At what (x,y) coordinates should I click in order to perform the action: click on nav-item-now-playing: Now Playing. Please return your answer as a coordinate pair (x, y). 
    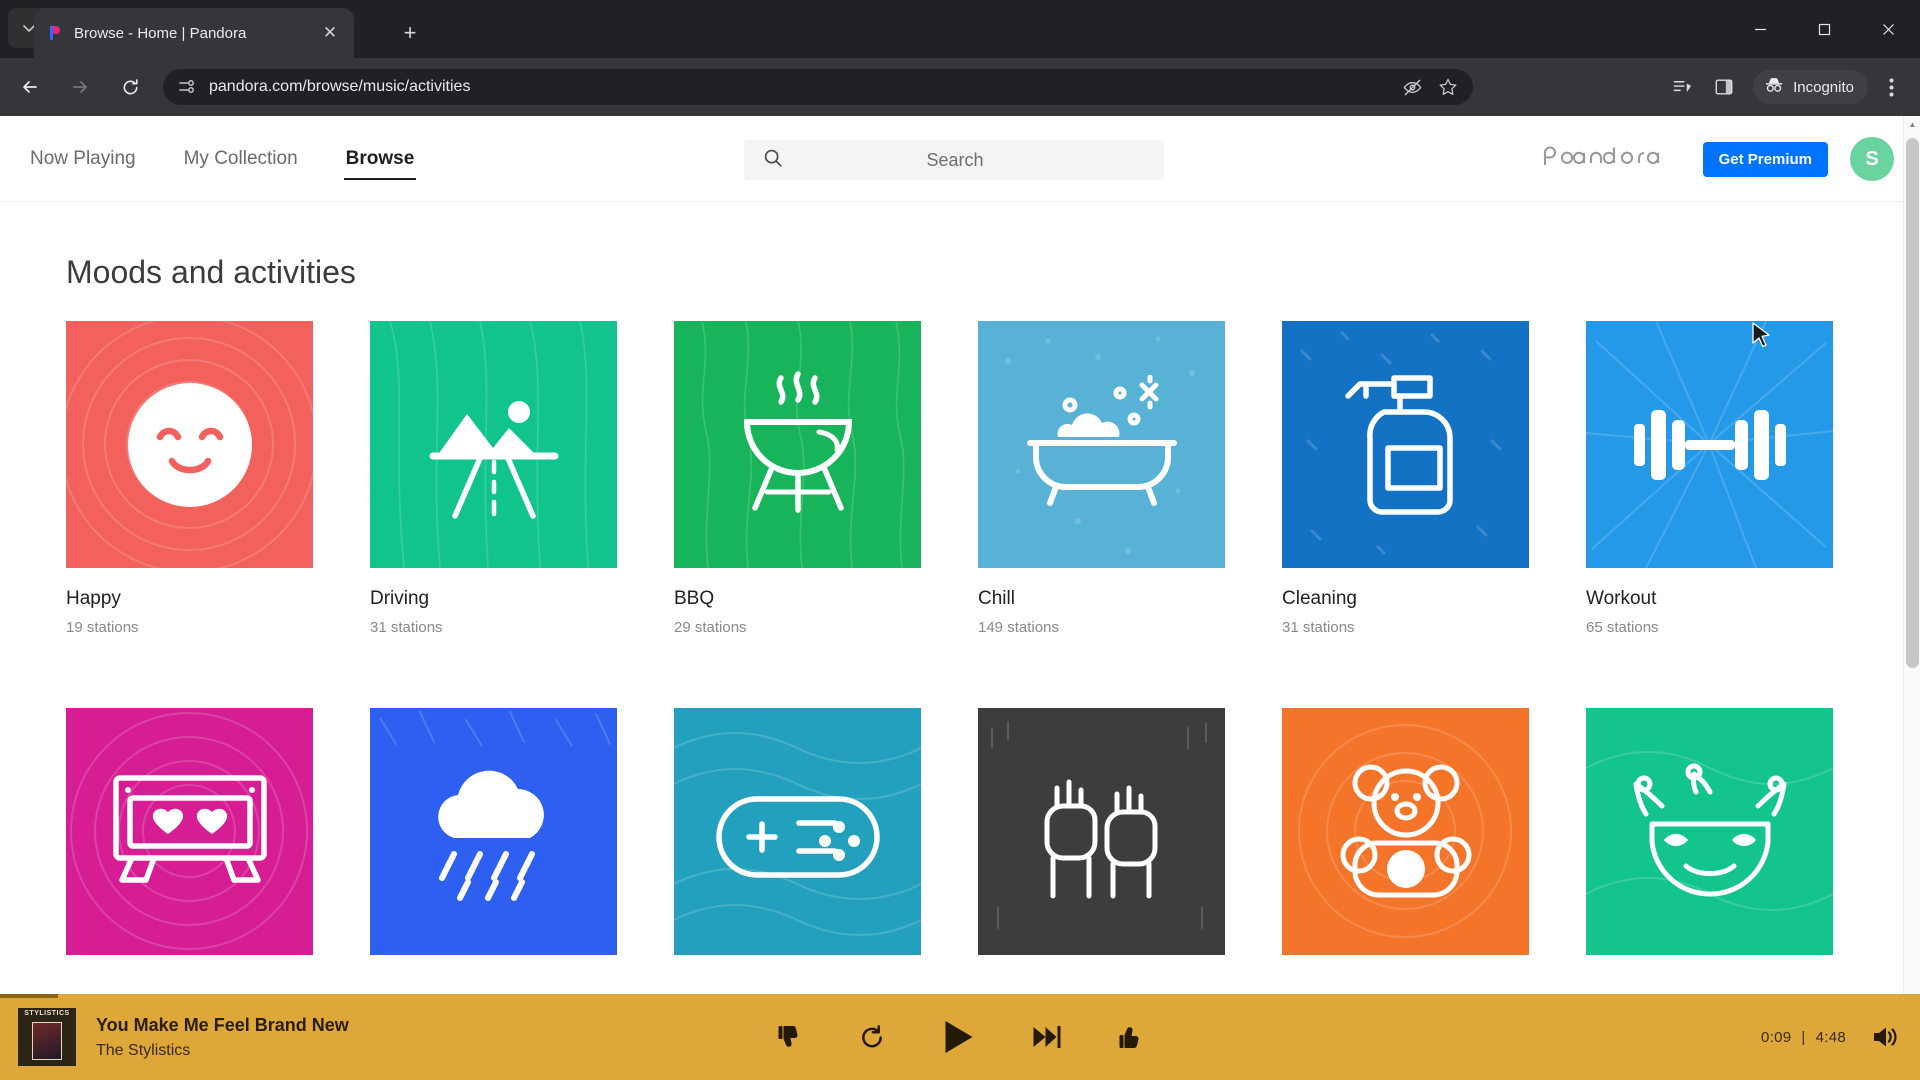
    Looking at the image, I should click on (83, 159).